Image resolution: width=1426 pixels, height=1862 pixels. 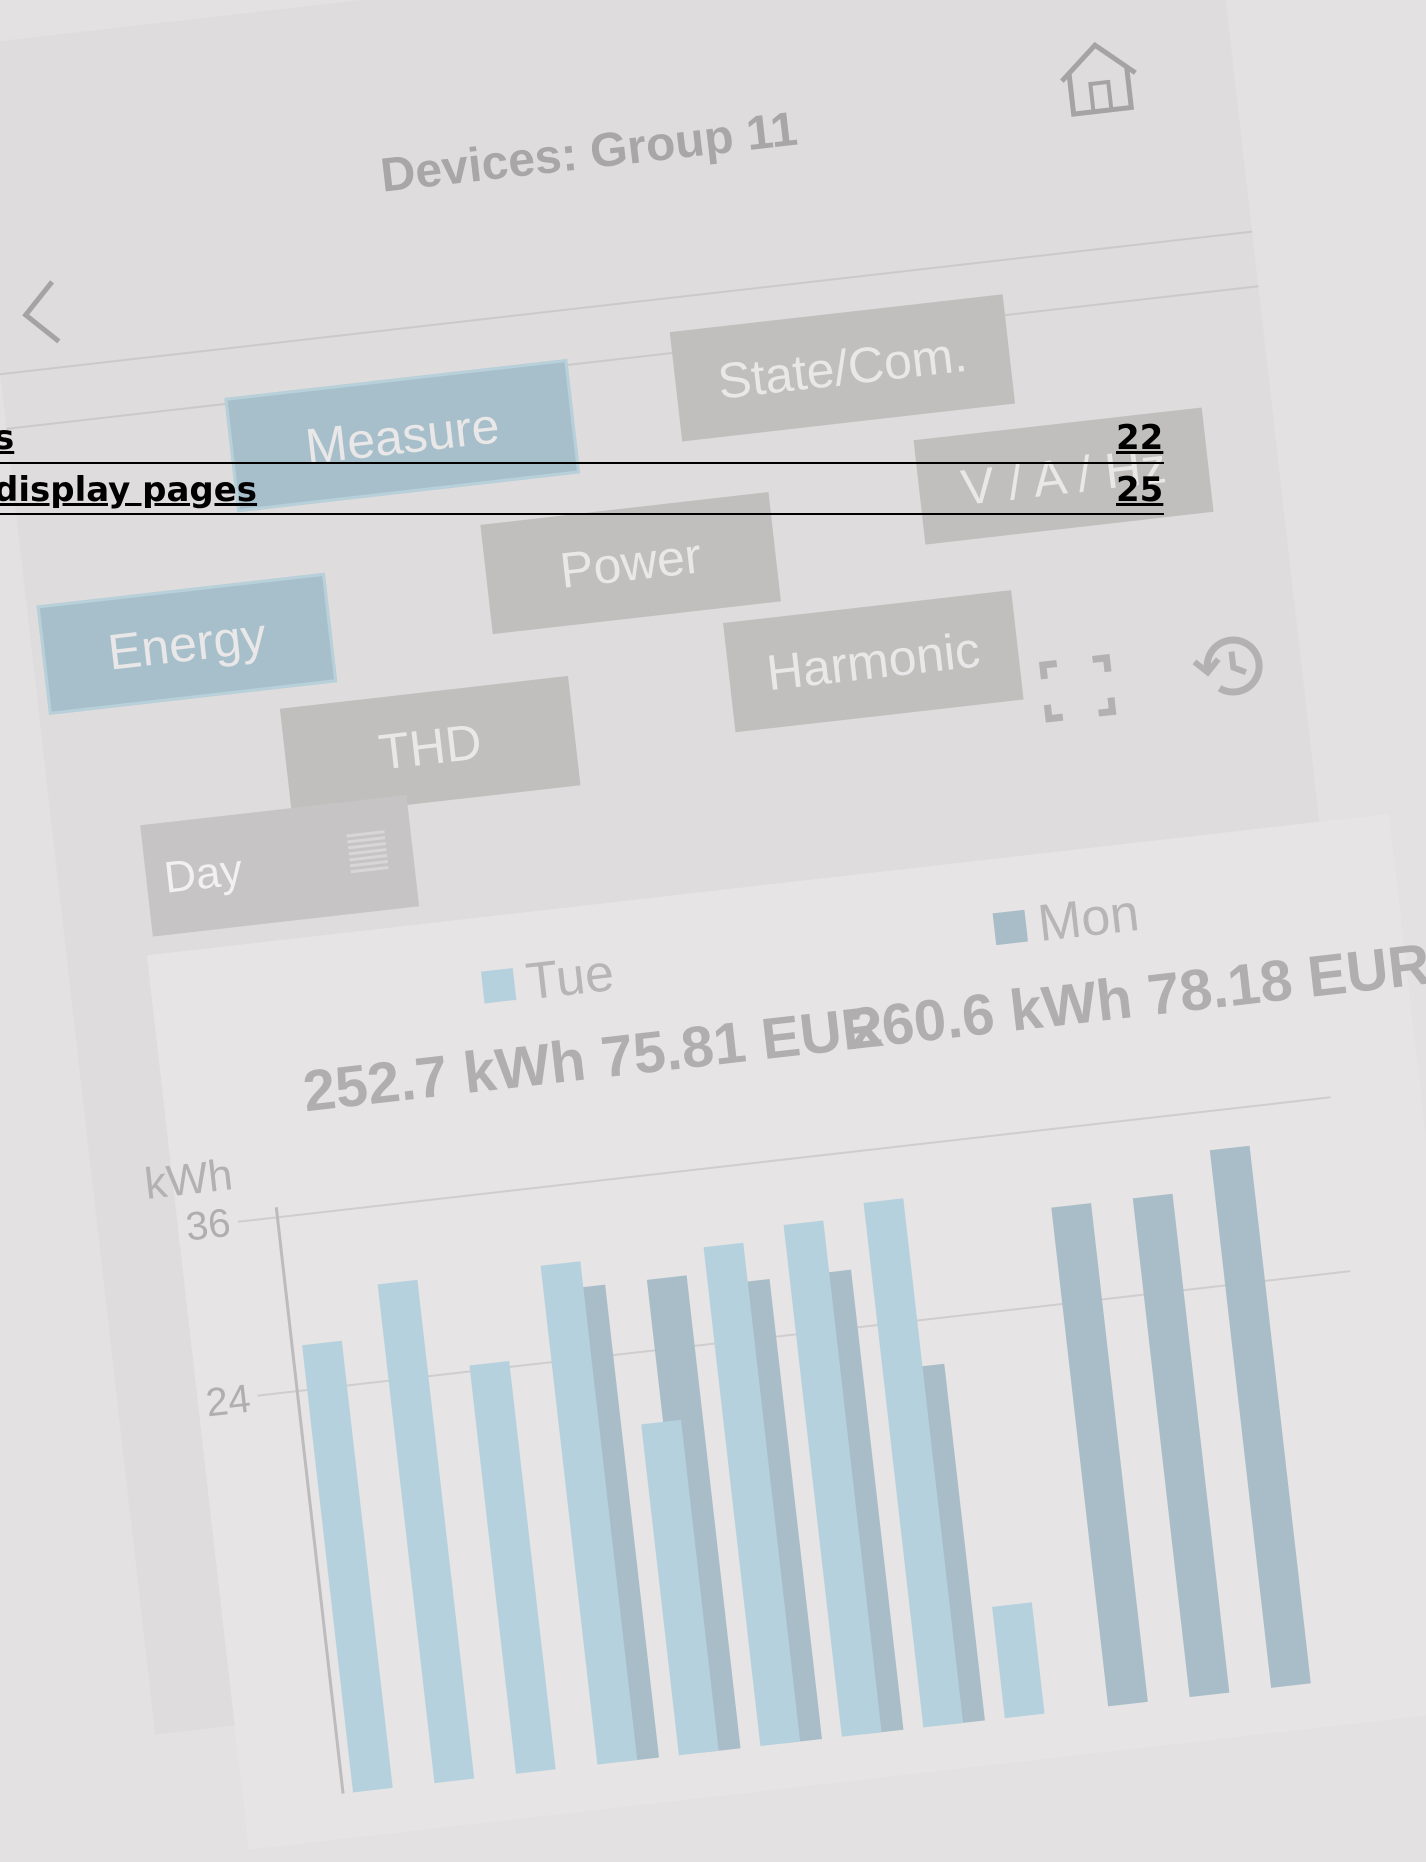 What do you see at coordinates (1231, 665) in the screenshot?
I see `history-icon` at bounding box center [1231, 665].